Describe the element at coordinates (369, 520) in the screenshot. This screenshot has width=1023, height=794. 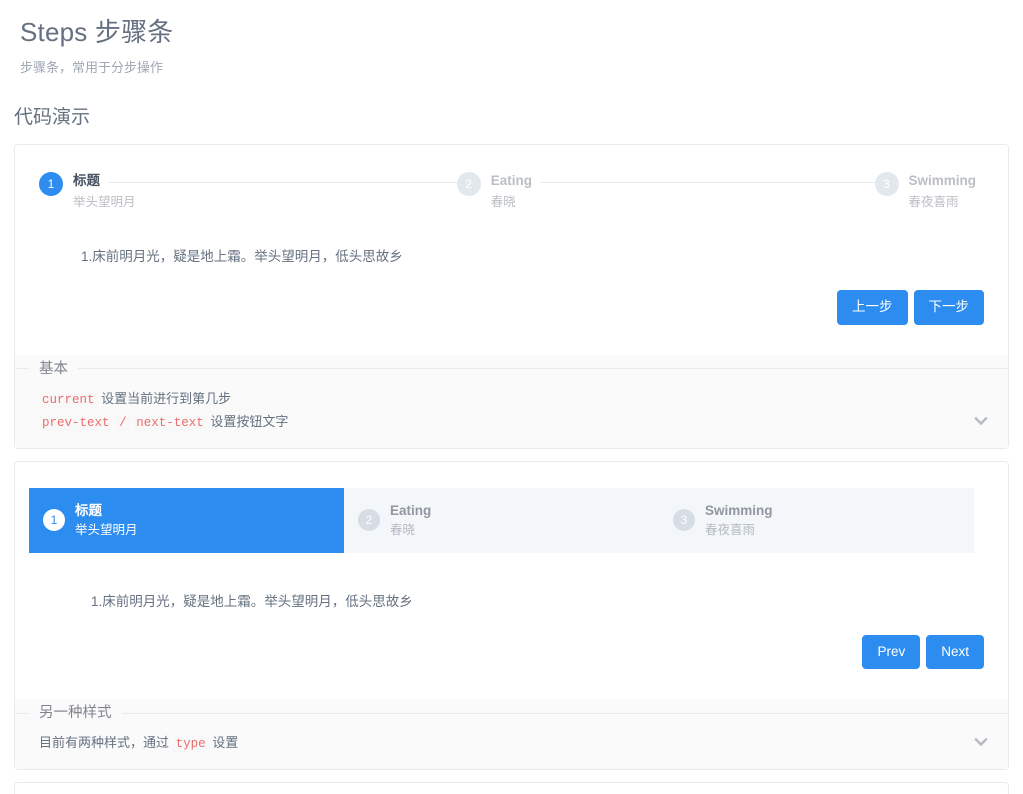
I see `simple-step-number-2: 2` at that location.